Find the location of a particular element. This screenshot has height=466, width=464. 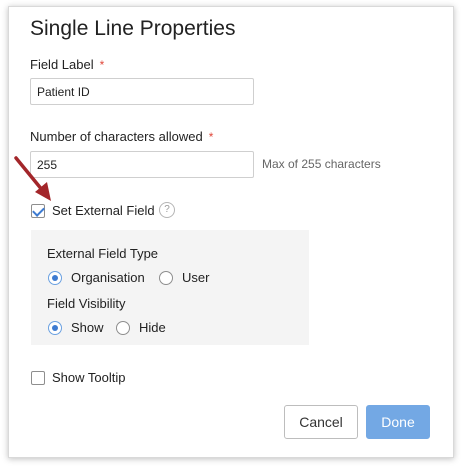

radio-show is located at coordinates (55, 328).